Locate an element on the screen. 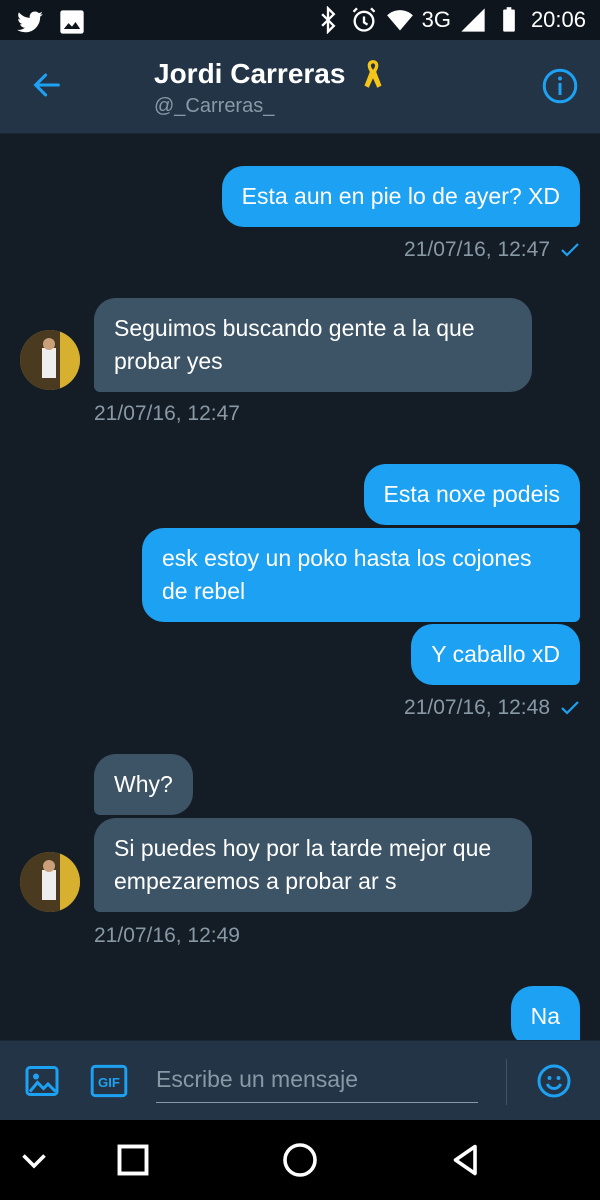 The image size is (600, 1200). conversation-header: Jordi Carreras @_Carreras_ is located at coordinates (300, 87).